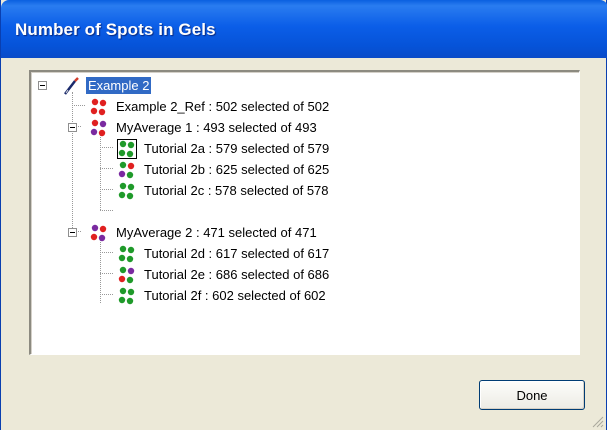  What do you see at coordinates (119, 85) in the screenshot?
I see `tree-item-label: Example 2` at bounding box center [119, 85].